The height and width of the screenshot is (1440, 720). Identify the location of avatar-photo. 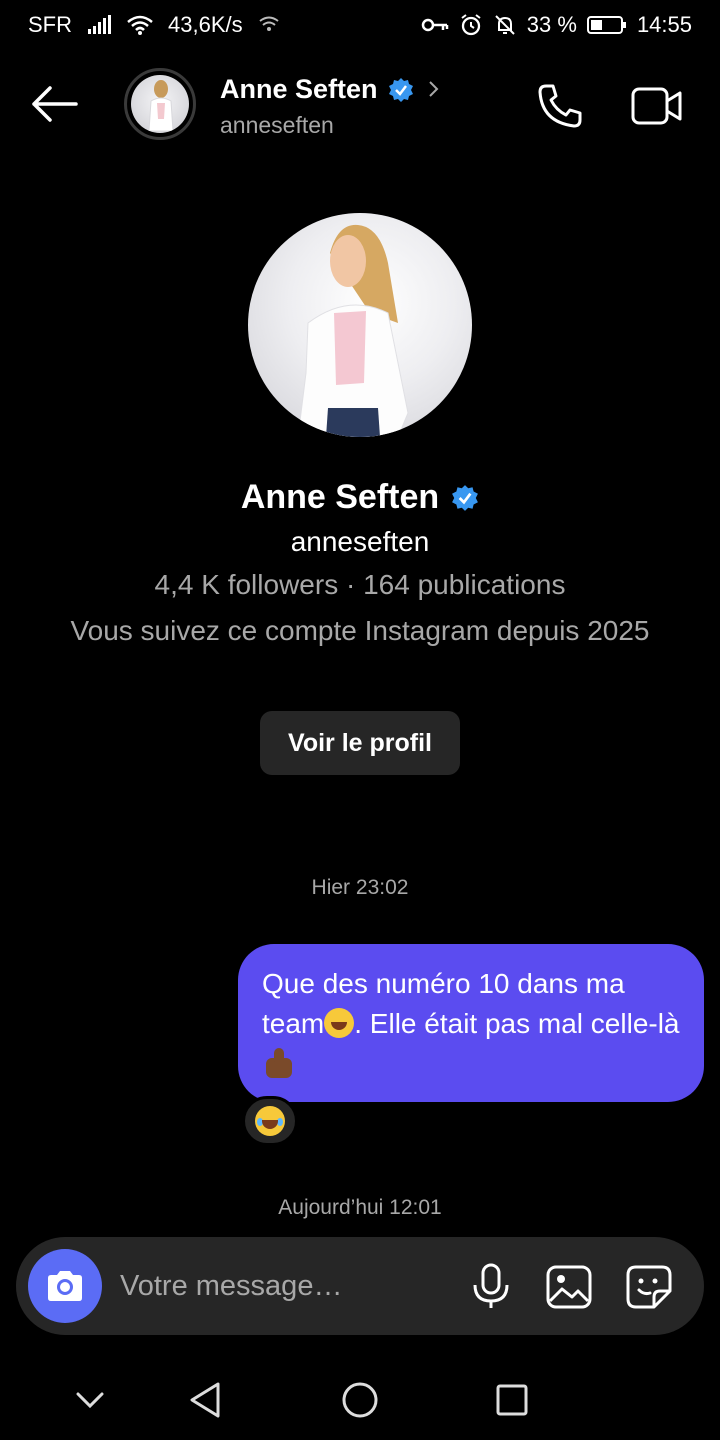
(160, 104).